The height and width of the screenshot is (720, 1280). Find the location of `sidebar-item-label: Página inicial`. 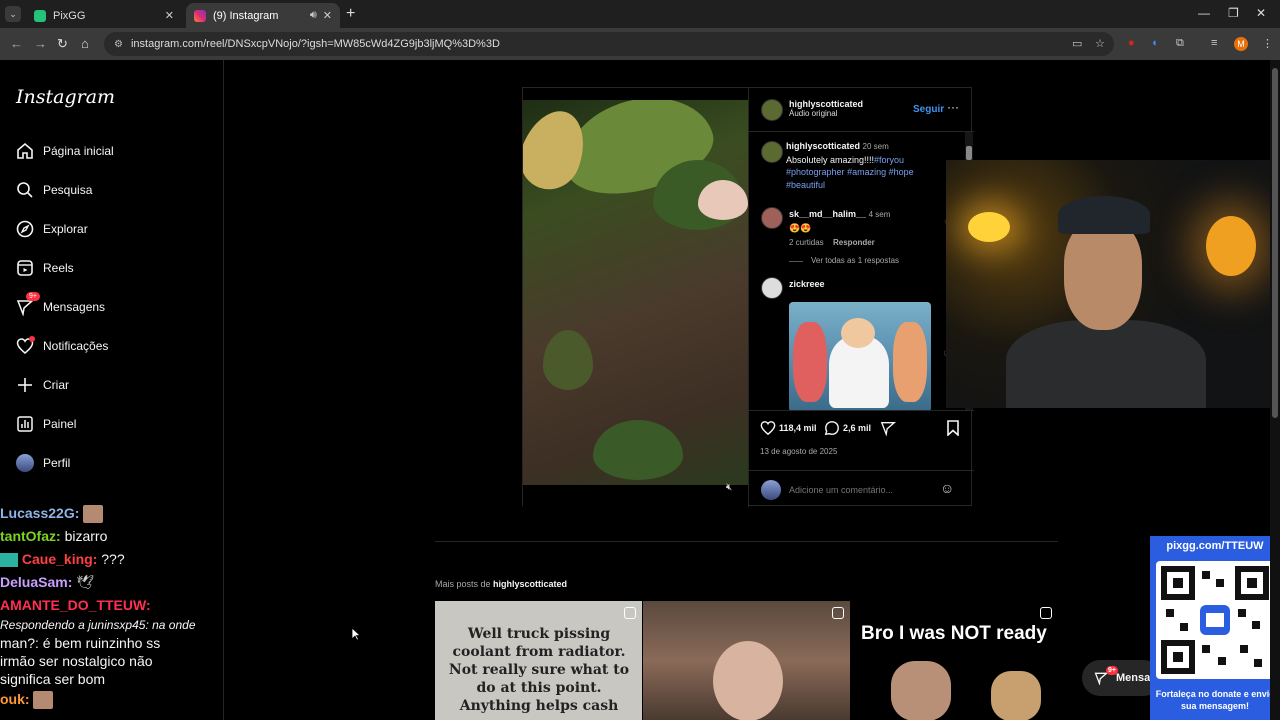

sidebar-item-label: Página inicial is located at coordinates (78, 151).